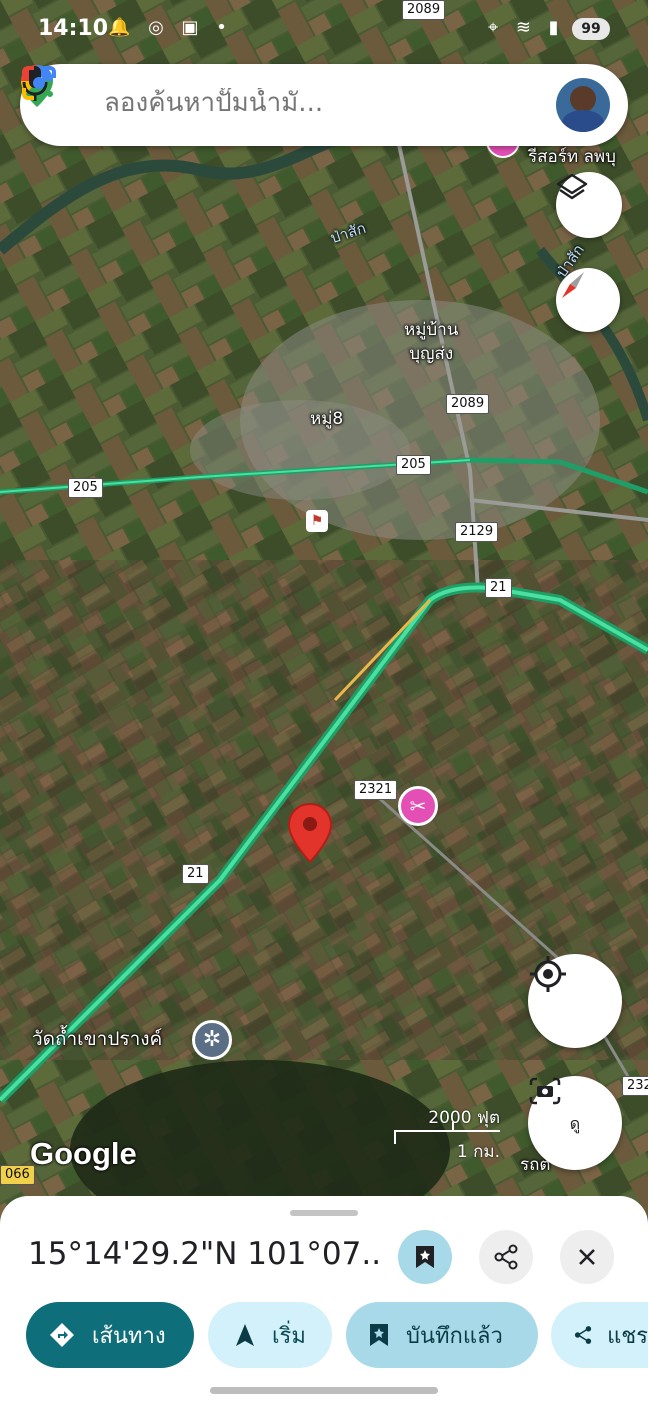 This screenshot has width=648, height=1404. What do you see at coordinates (526, 27) in the screenshot?
I see `signal-icons: ⌖ ≋ ▮` at bounding box center [526, 27].